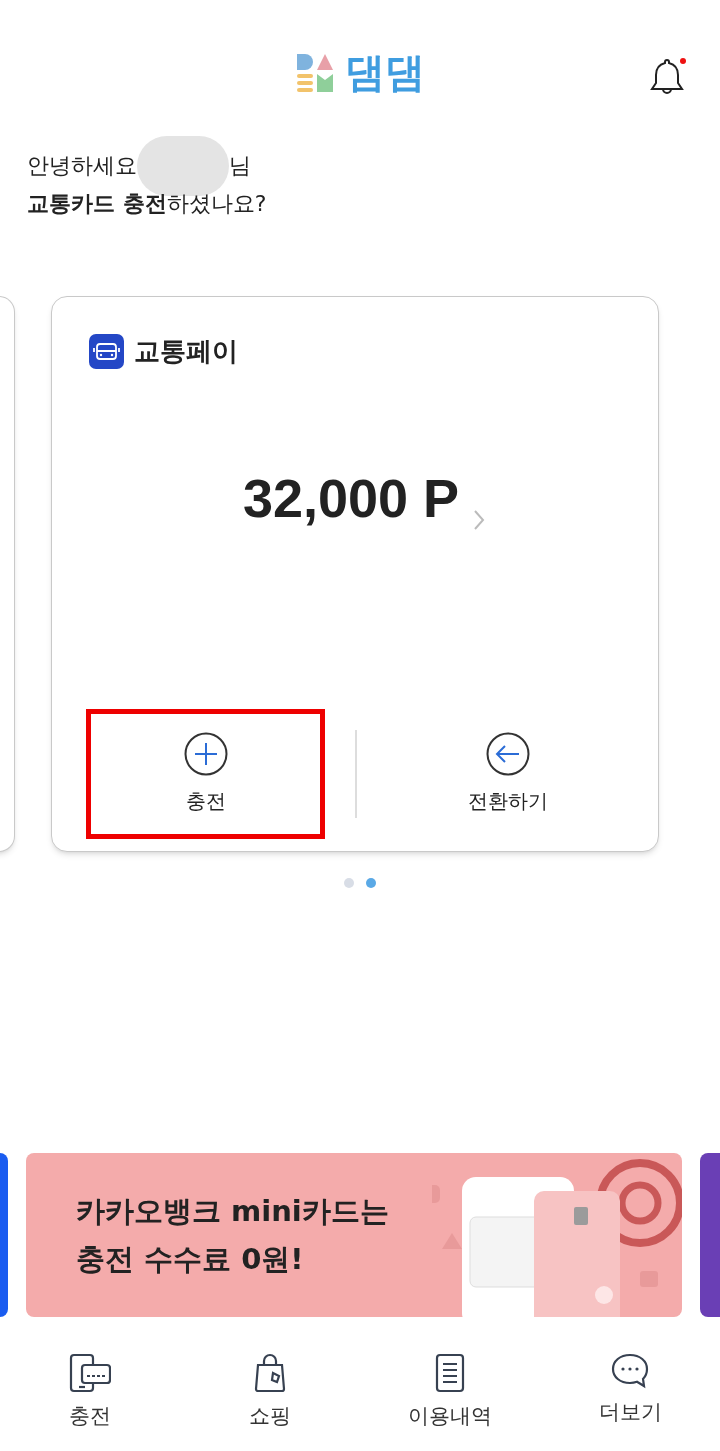 Image resolution: width=720 pixels, height=1451 pixels. I want to click on plus-circle-icon, so click(205, 754).